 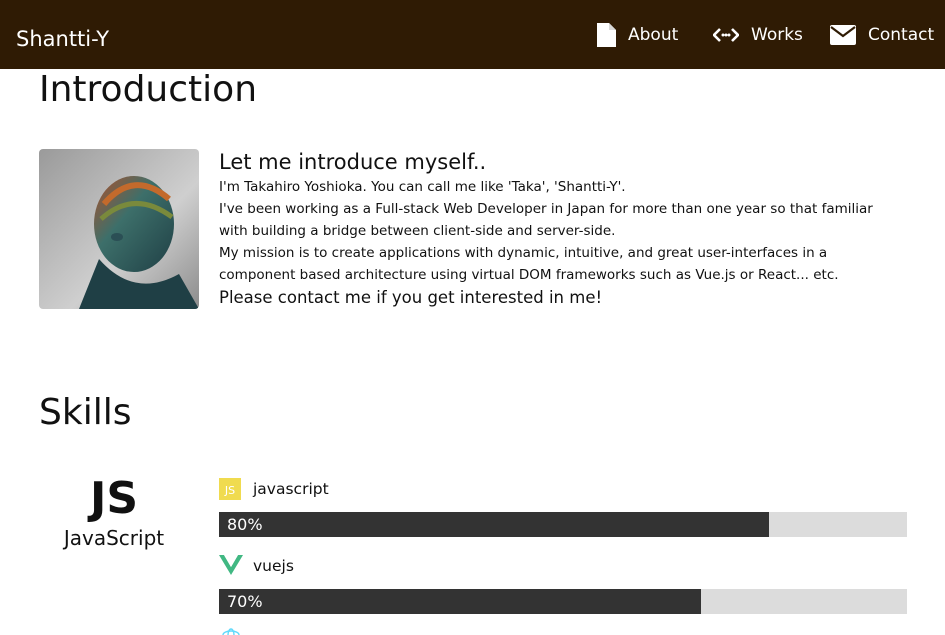 What do you see at coordinates (606, 35) in the screenshot?
I see `document-icon` at bounding box center [606, 35].